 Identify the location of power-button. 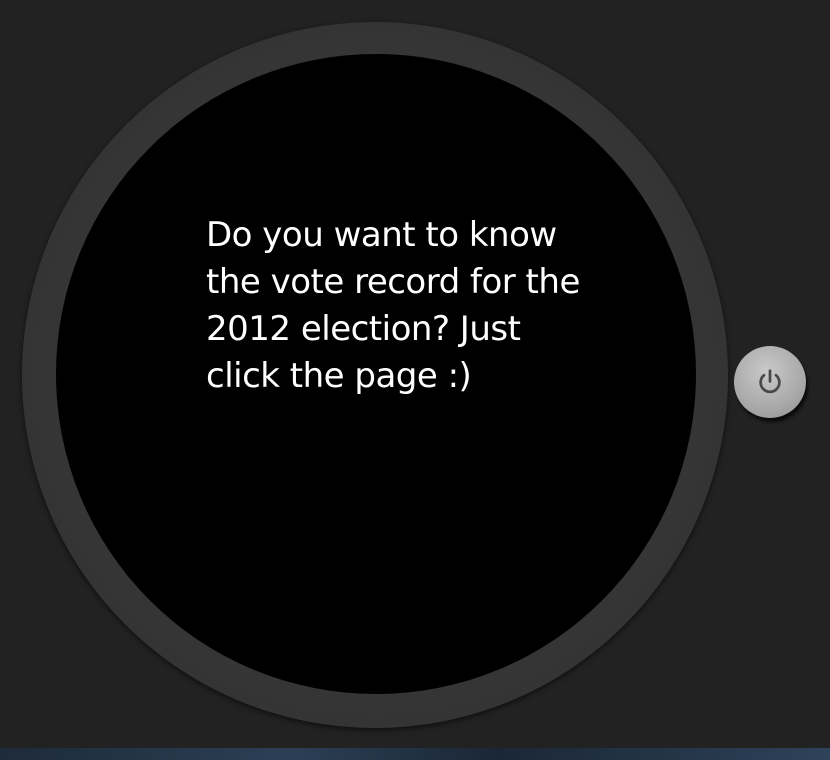
(770, 382).